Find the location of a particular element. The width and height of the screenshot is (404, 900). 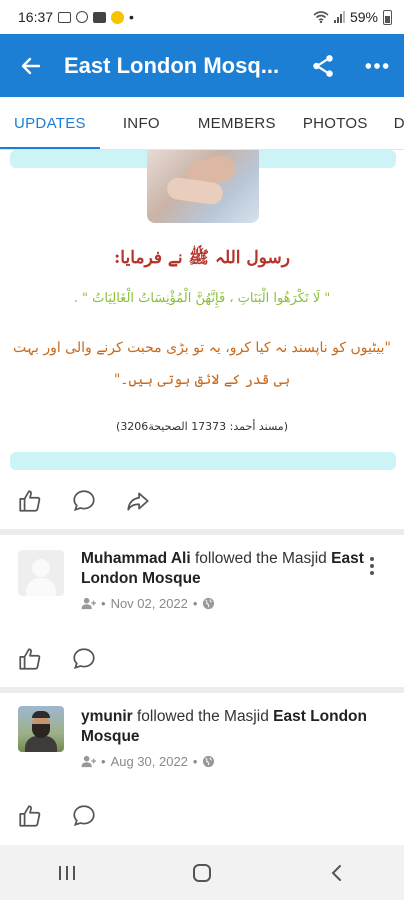

recent-apps-button is located at coordinates (67, 873).